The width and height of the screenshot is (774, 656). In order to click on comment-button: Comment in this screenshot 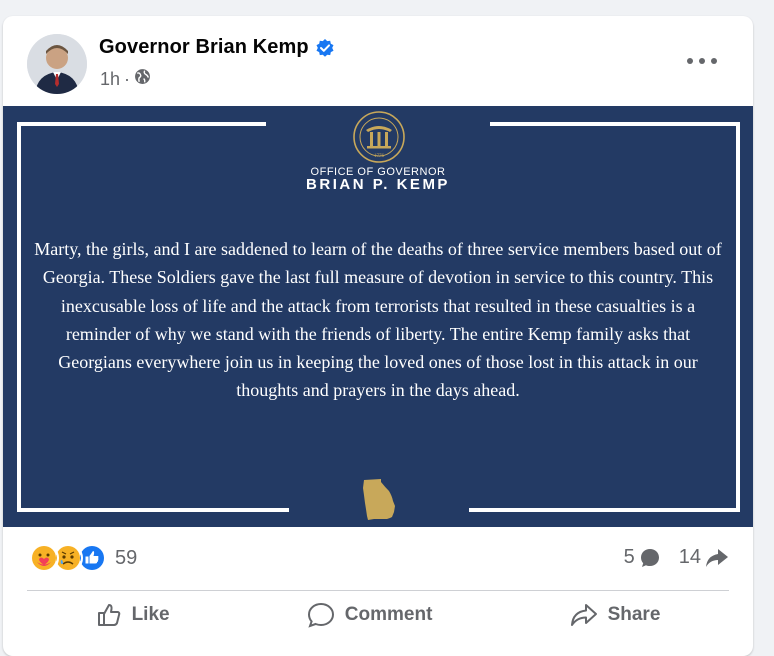, I will do `click(369, 615)`.